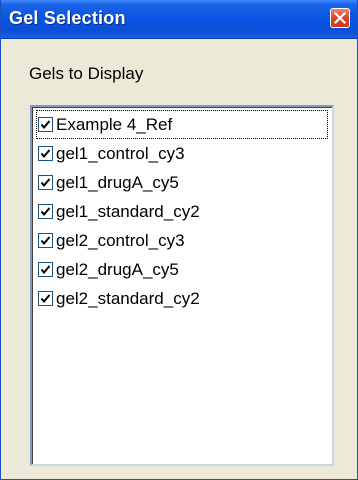 Image resolution: width=358 pixels, height=480 pixels. I want to click on gel-item-label: Example 4_Ref, so click(114, 124).